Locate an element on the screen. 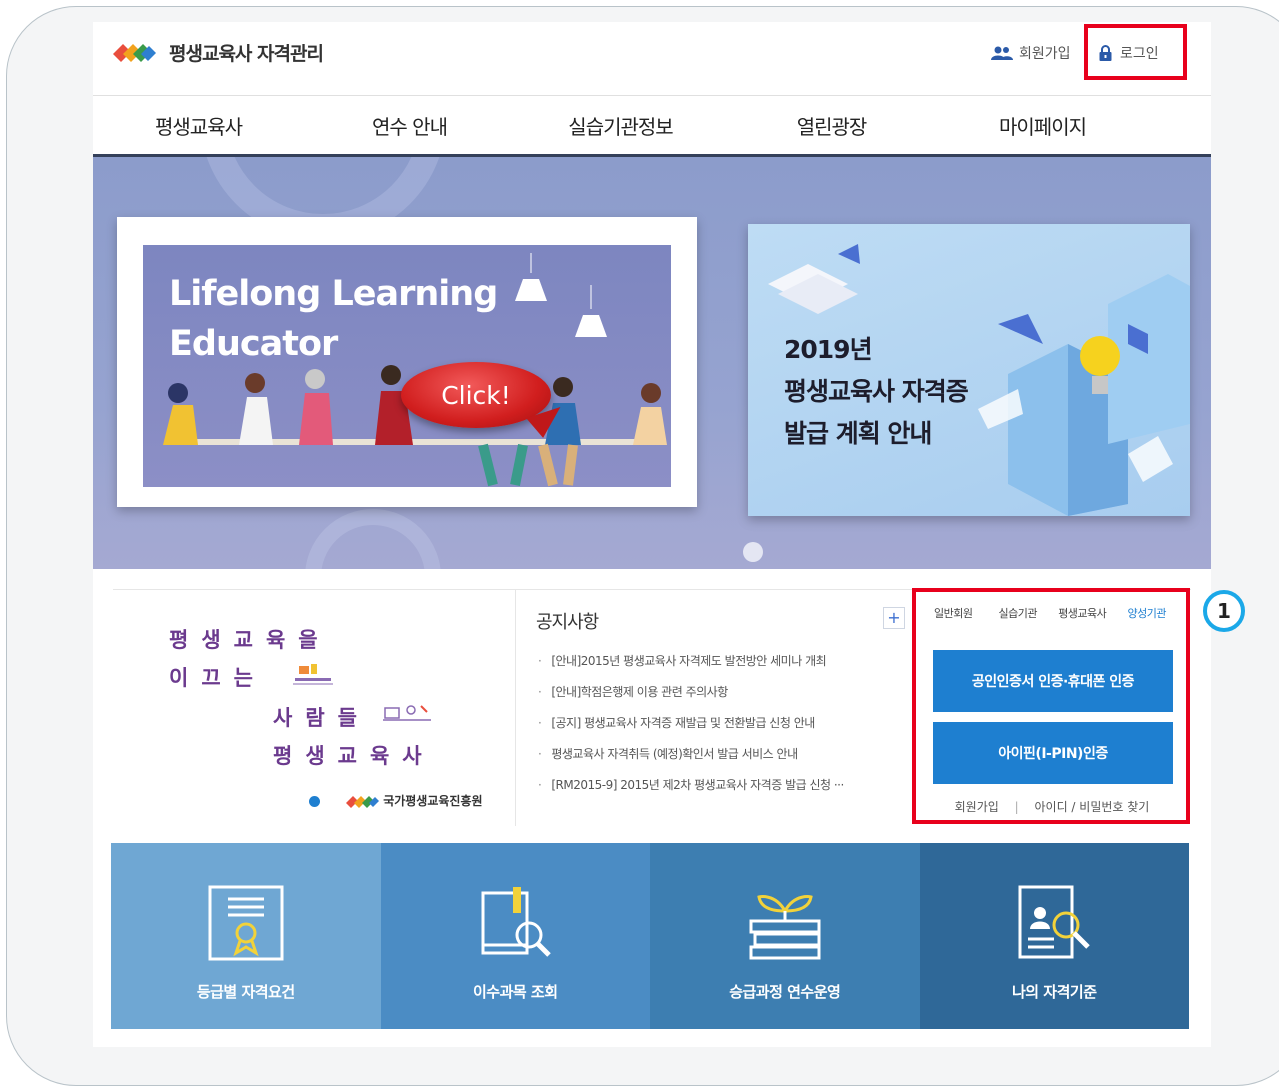  dot-indicator is located at coordinates (314, 801).